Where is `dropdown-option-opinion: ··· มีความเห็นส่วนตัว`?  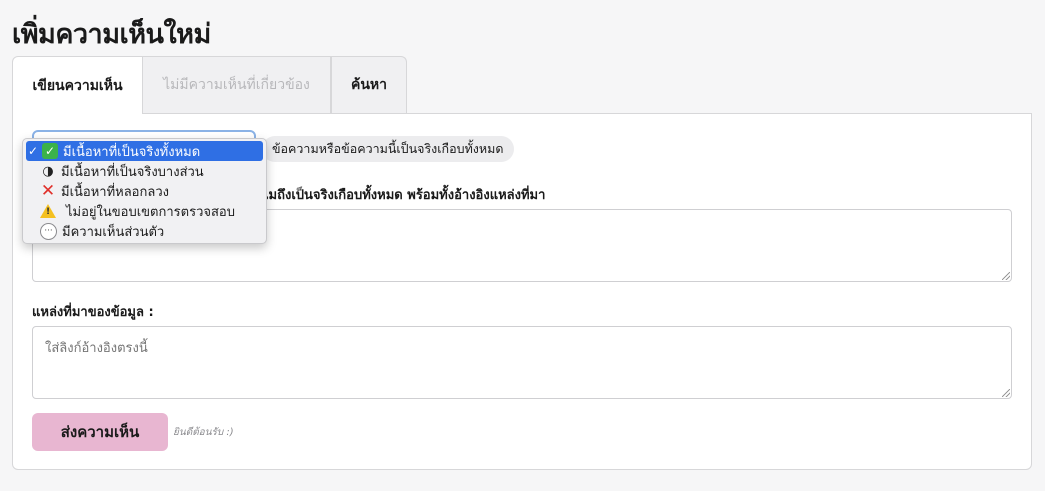 dropdown-option-opinion: ··· มีความเห็นส่วนตัว is located at coordinates (144, 231).